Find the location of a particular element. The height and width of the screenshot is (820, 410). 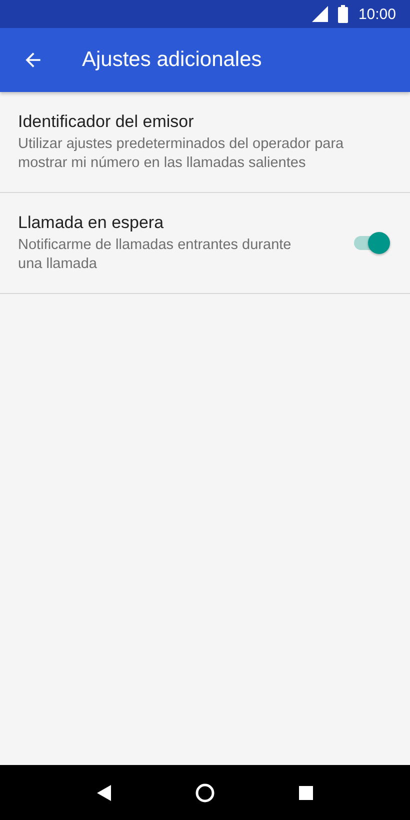

recents-icon is located at coordinates (306, 793).